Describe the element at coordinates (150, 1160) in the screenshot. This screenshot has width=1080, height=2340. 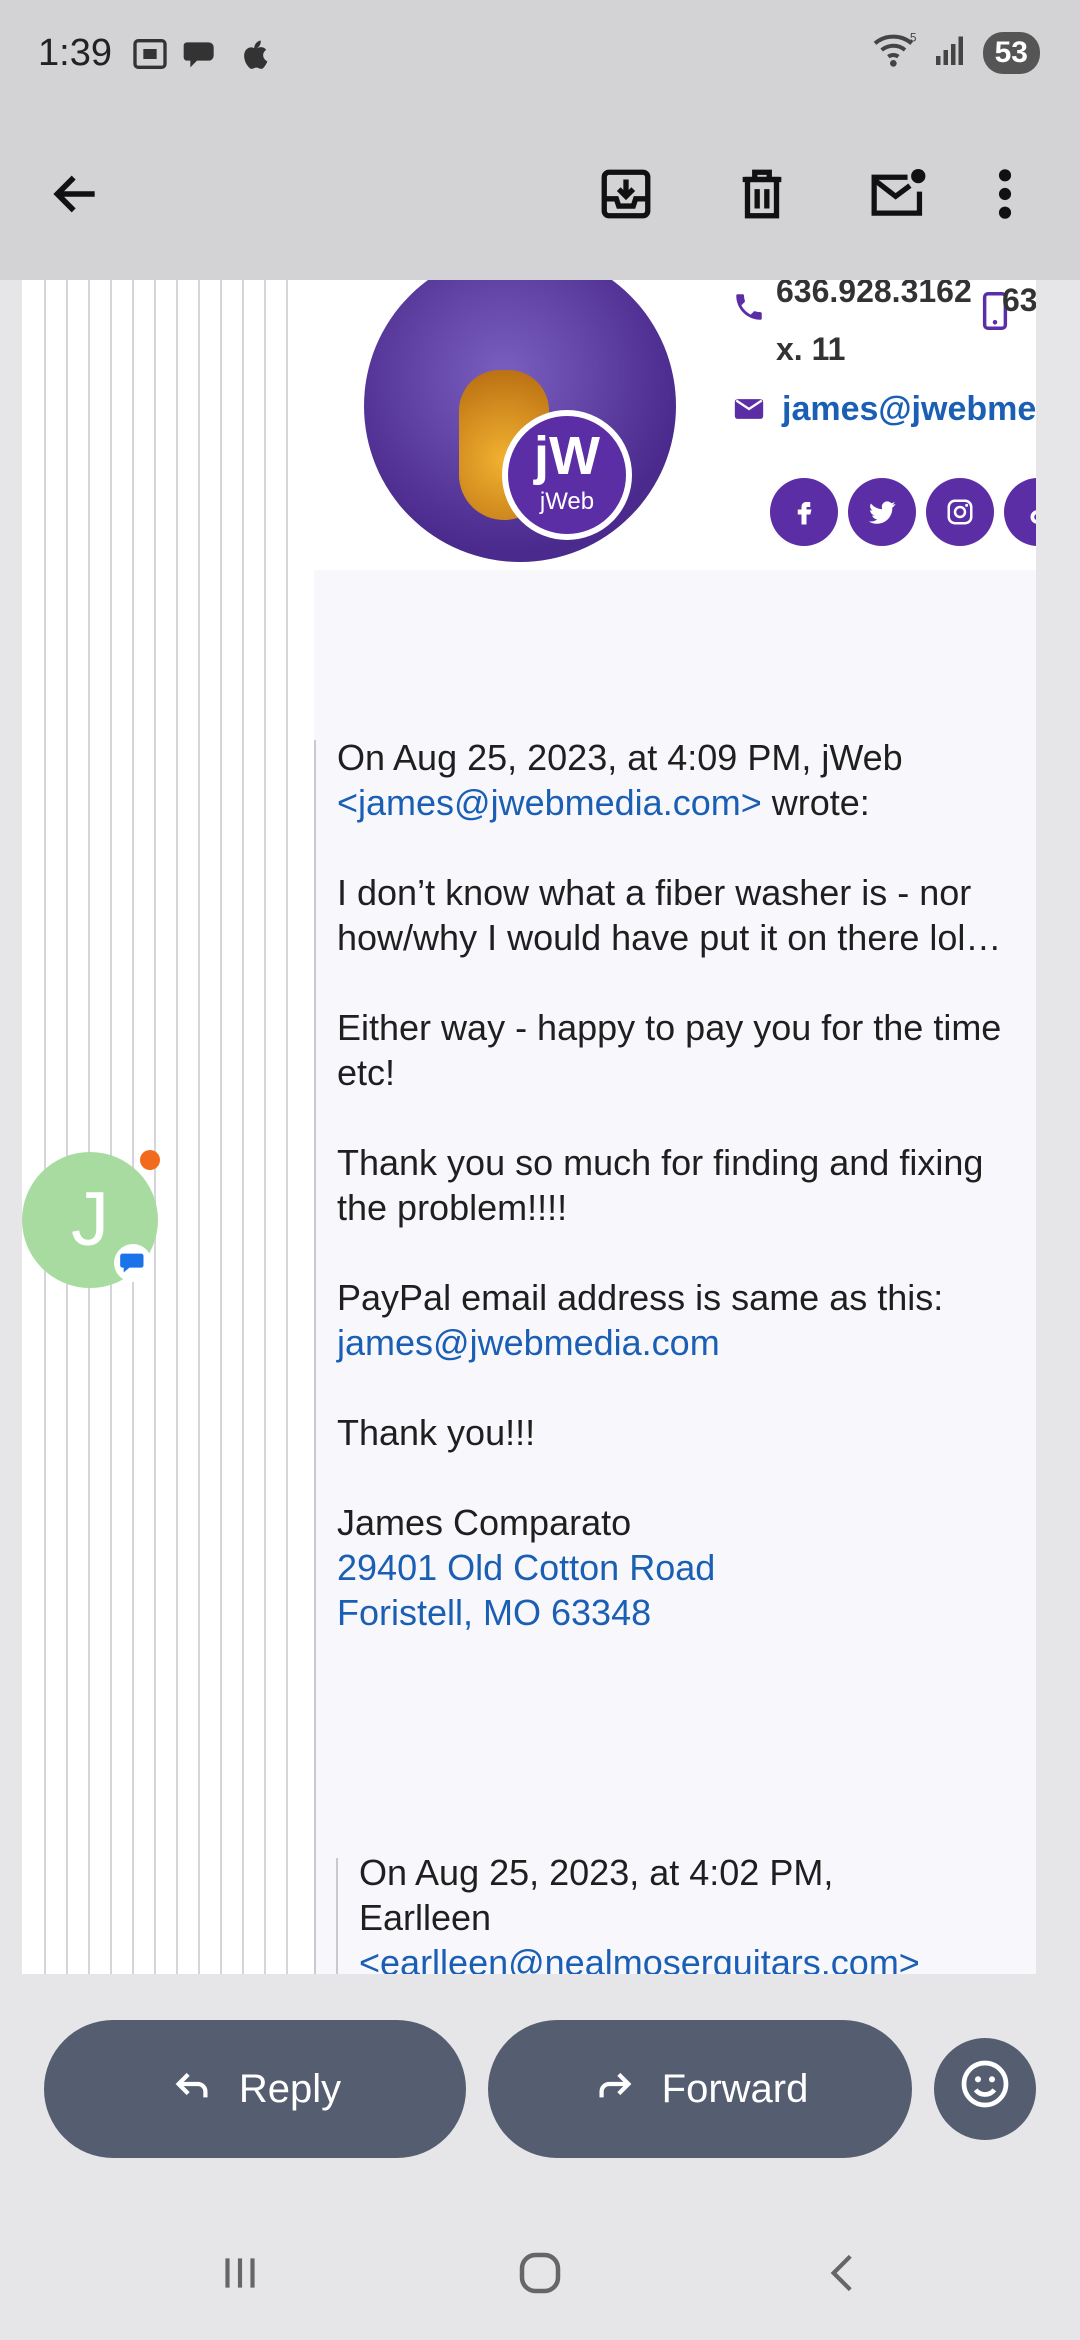
I see `unread-dot` at that location.